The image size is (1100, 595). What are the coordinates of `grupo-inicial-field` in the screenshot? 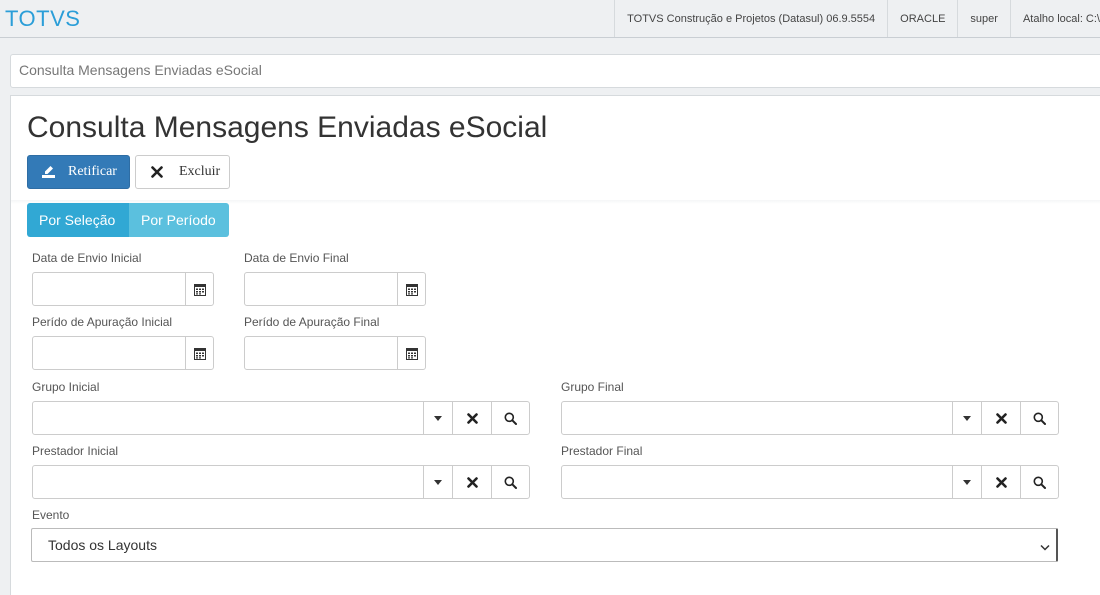 It's located at (281, 418).